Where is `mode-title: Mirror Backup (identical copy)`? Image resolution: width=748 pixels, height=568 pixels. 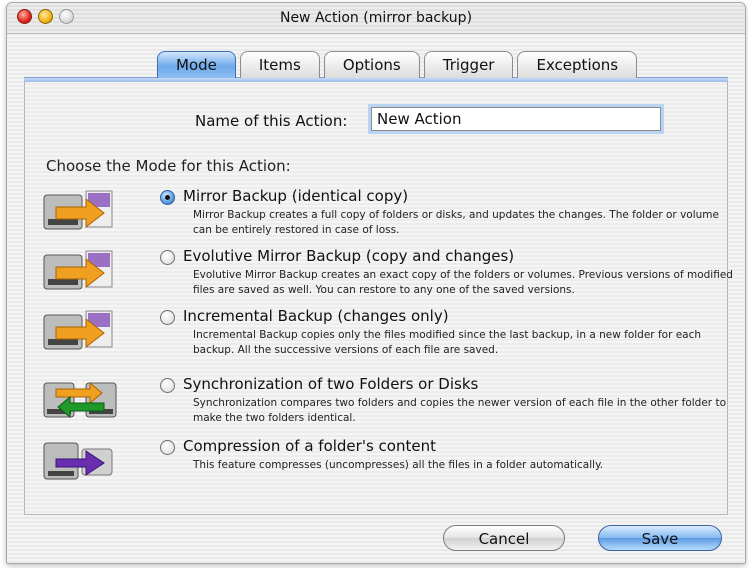 mode-title: Mirror Backup (identical copy) is located at coordinates (296, 196).